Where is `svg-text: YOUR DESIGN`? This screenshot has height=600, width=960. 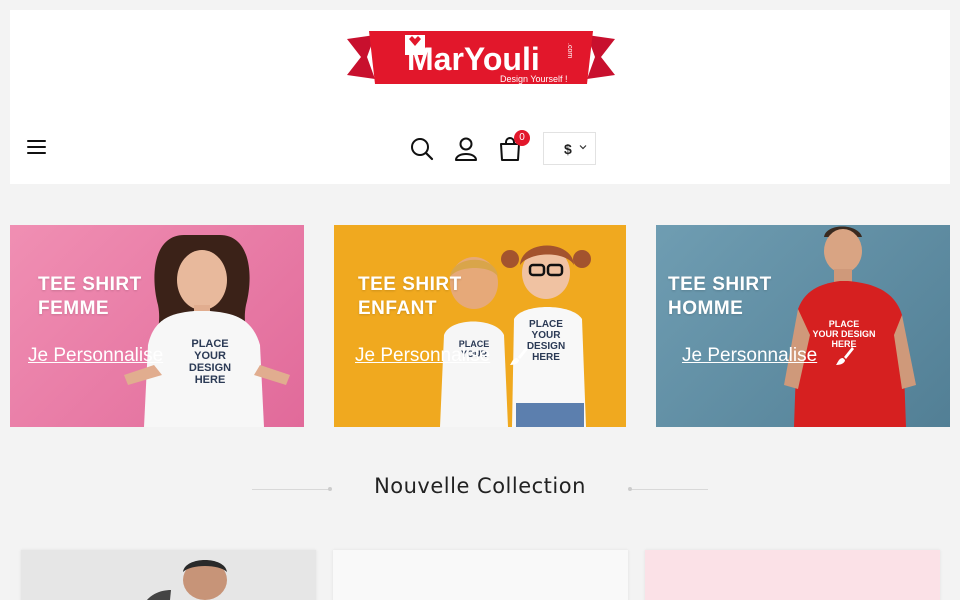
svg-text: YOUR DESIGN is located at coordinates (843, 334).